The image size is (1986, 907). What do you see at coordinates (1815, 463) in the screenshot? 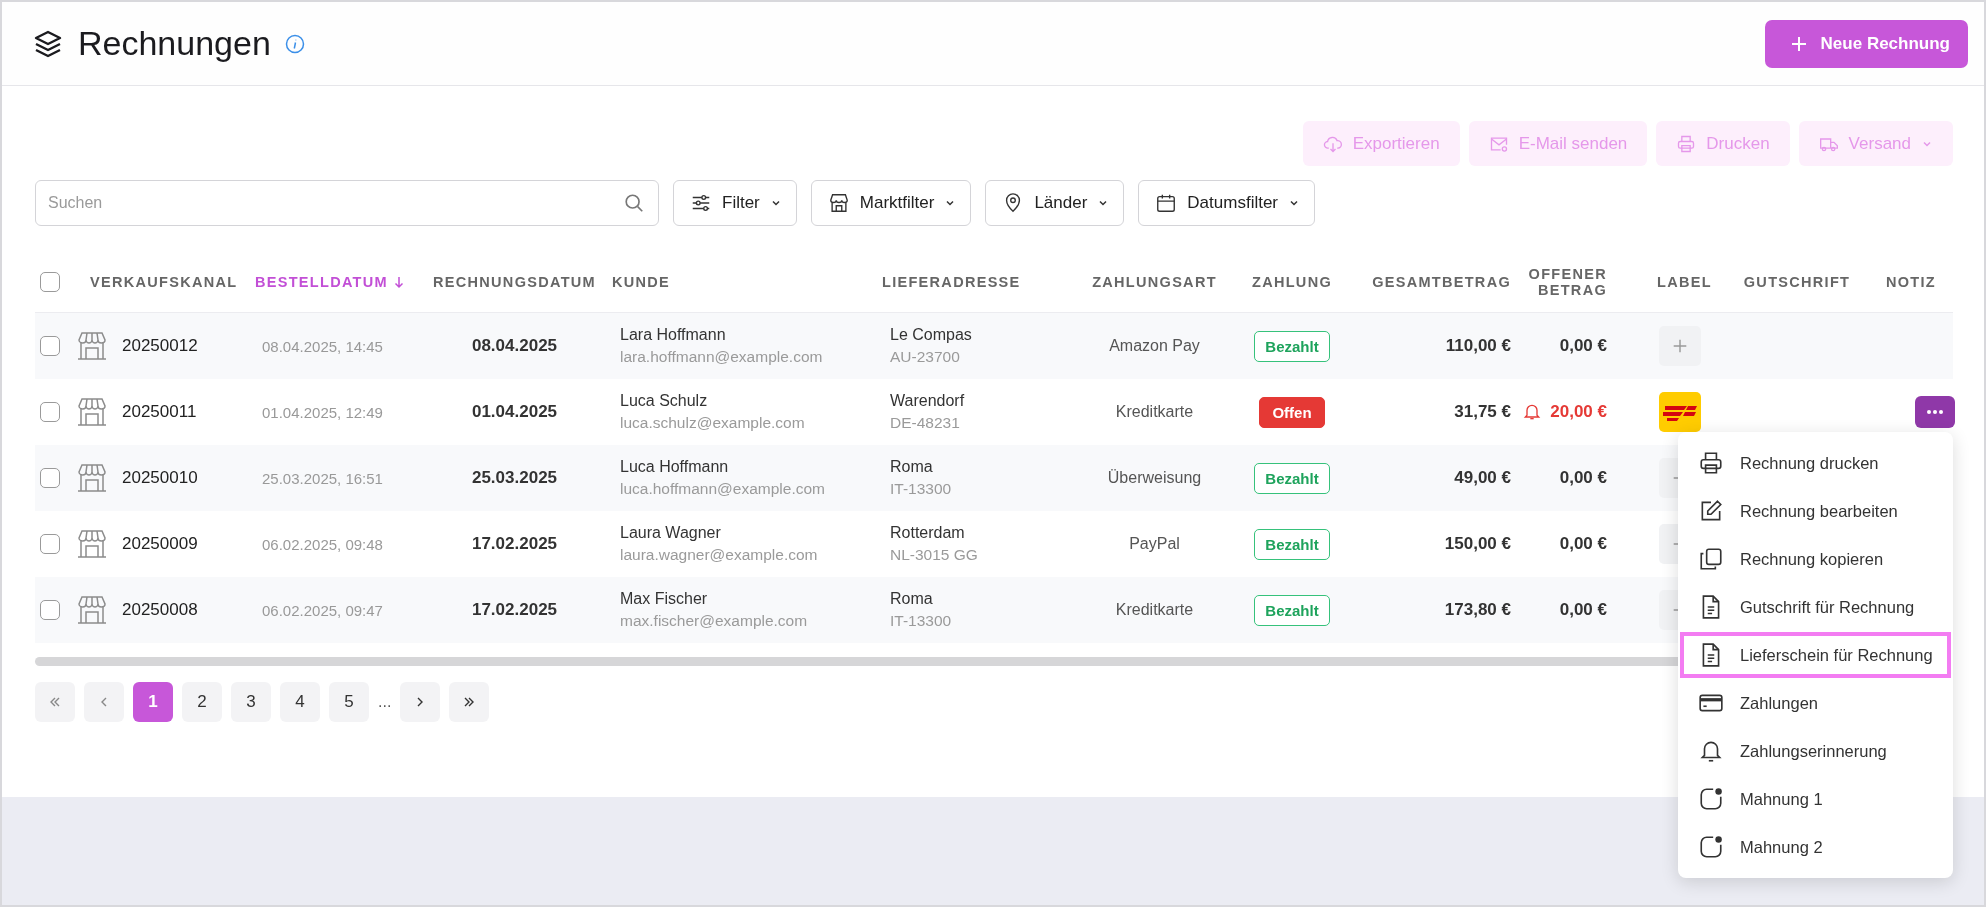
I see `menu-item: Rechnung drucken` at bounding box center [1815, 463].